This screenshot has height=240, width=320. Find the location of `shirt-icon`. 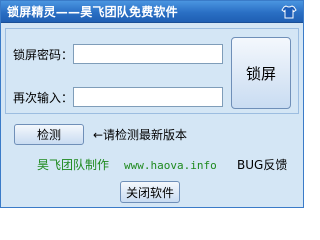

shirt-icon is located at coordinates (289, 12).